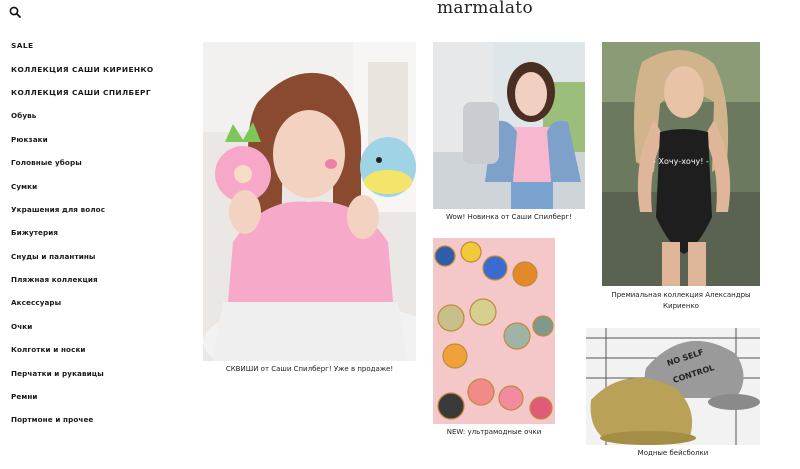  What do you see at coordinates (54, 279) in the screenshot?
I see `sidebar-item-beach: Пляжная коллекция` at bounding box center [54, 279].